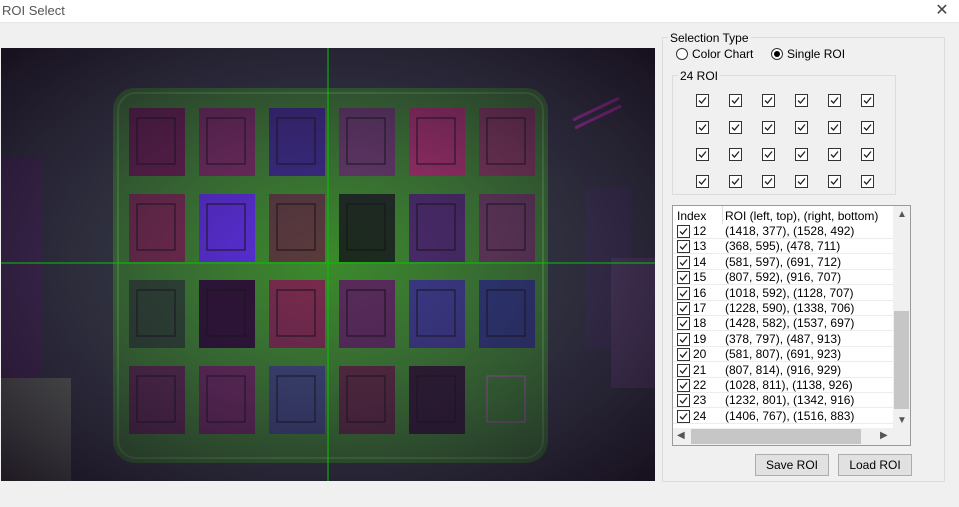  I want to click on close-icon: ✕, so click(942, 11).